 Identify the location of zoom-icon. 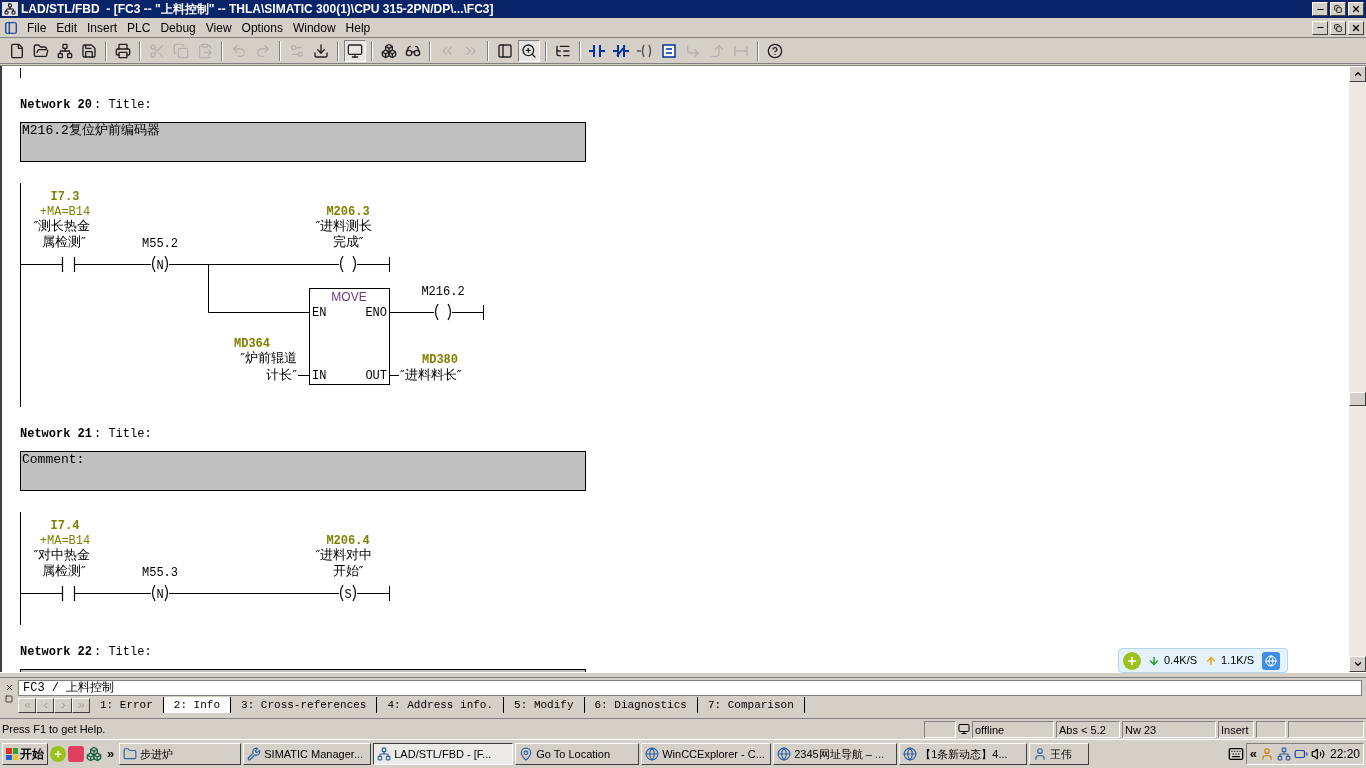
(529, 50).